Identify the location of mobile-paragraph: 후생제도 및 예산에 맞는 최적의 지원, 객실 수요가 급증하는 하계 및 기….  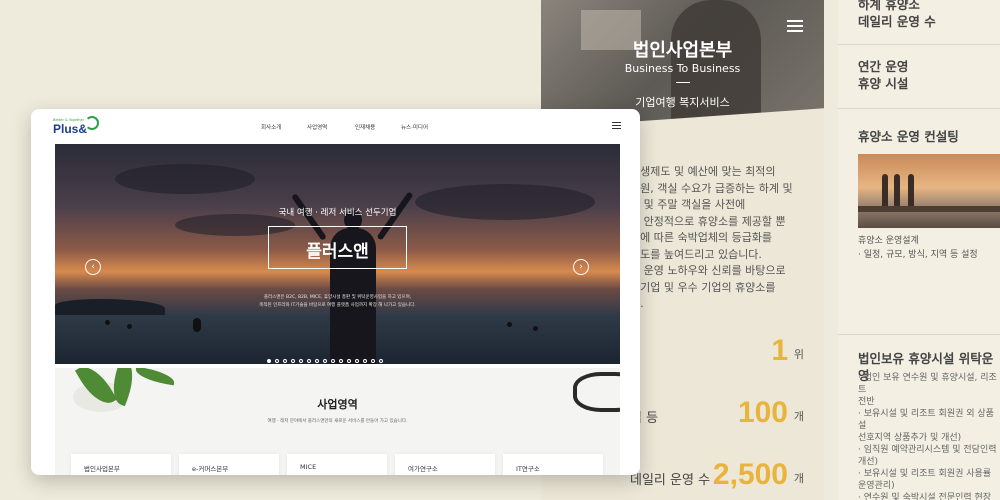
(711, 237).